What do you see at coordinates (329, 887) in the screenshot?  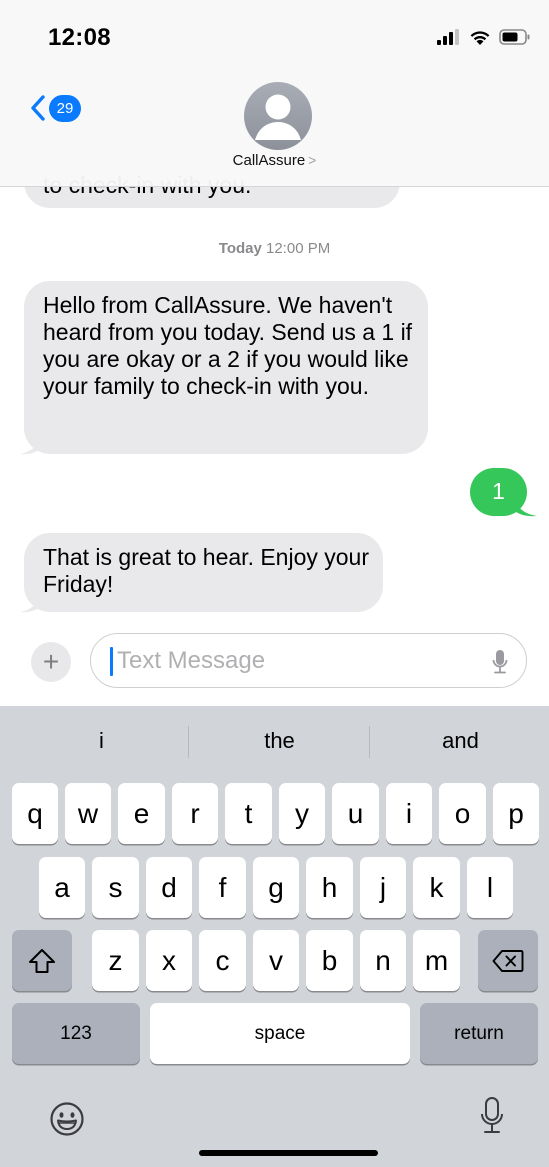 I see `key-h: h` at bounding box center [329, 887].